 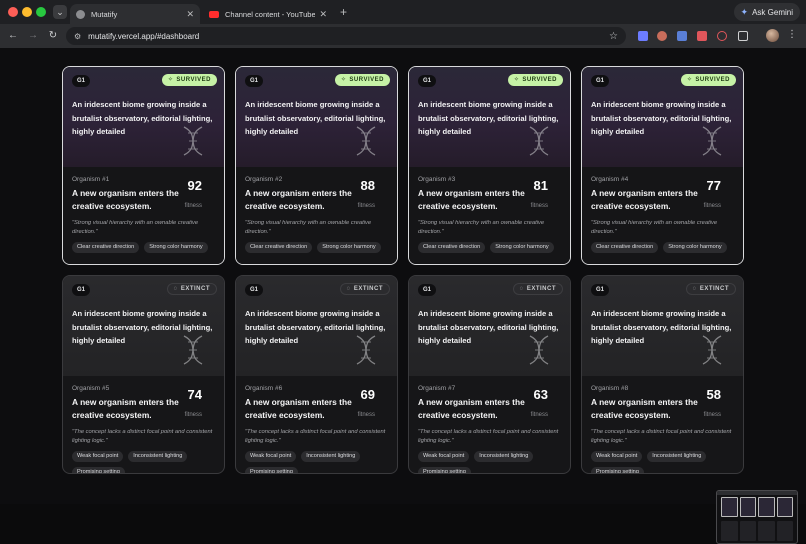 What do you see at coordinates (158, 456) in the screenshot?
I see `tag-chip: Inconsistent lighting` at bounding box center [158, 456].